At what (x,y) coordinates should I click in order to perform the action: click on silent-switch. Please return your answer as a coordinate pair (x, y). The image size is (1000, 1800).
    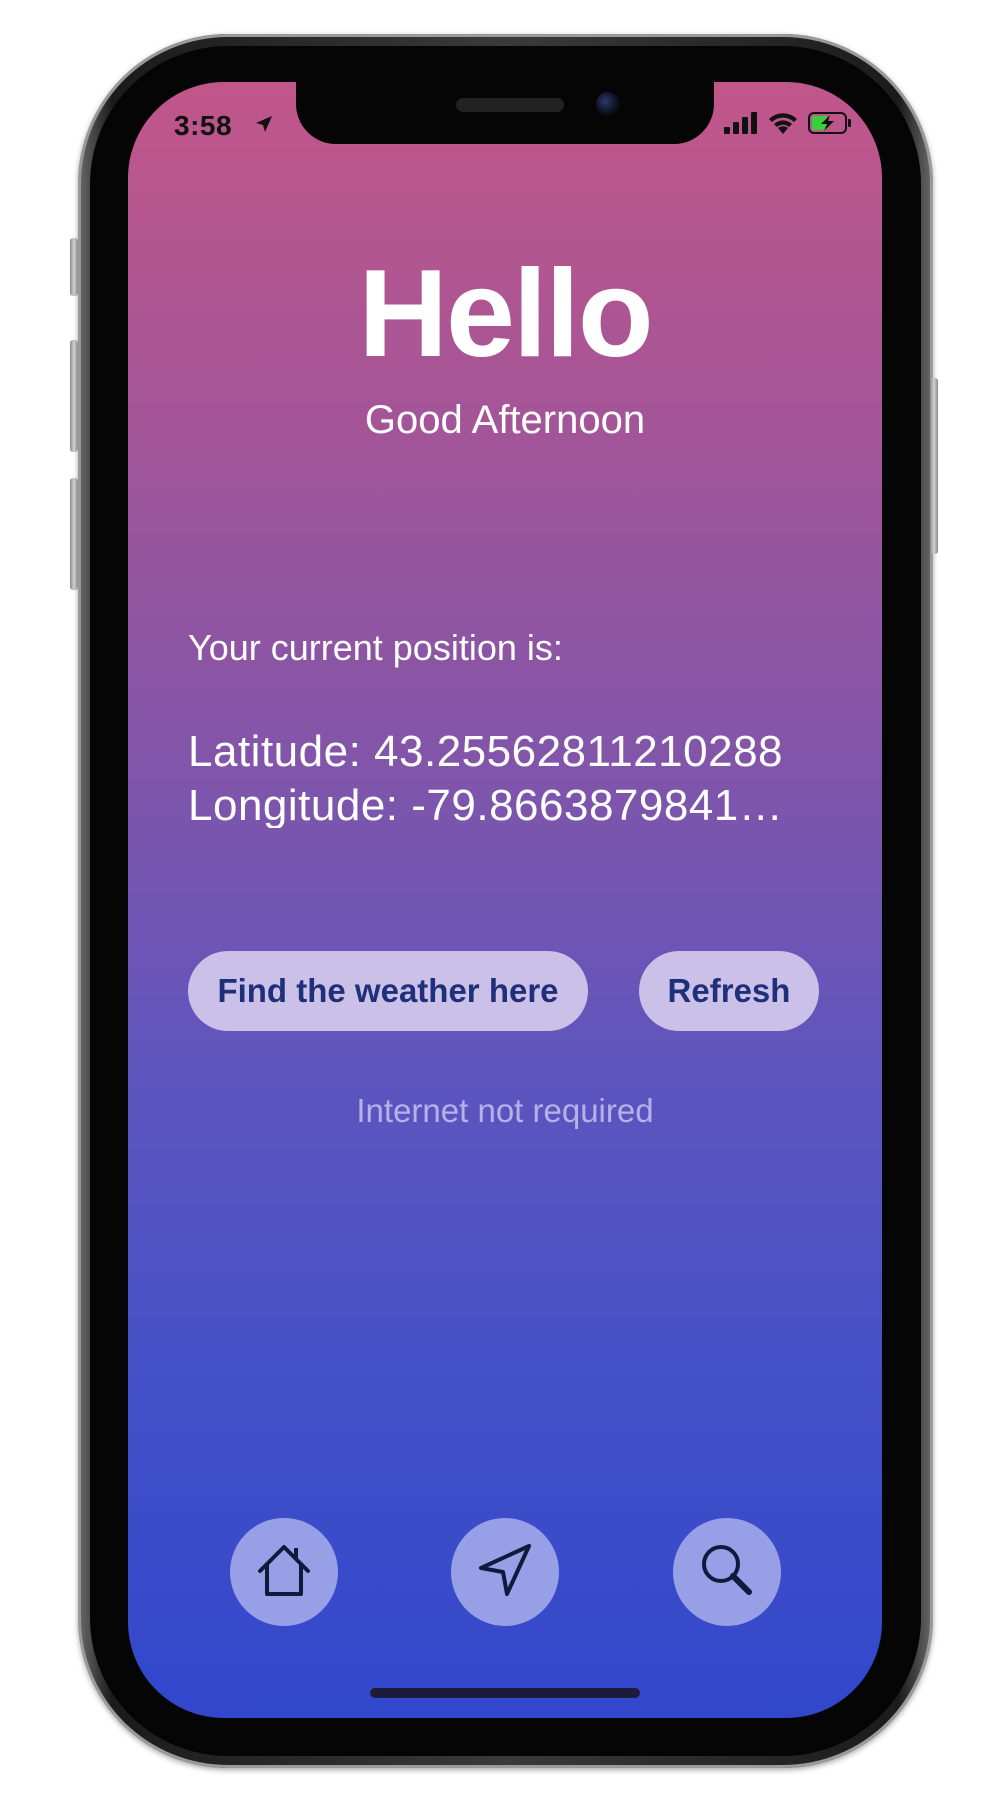
    Looking at the image, I should click on (74, 267).